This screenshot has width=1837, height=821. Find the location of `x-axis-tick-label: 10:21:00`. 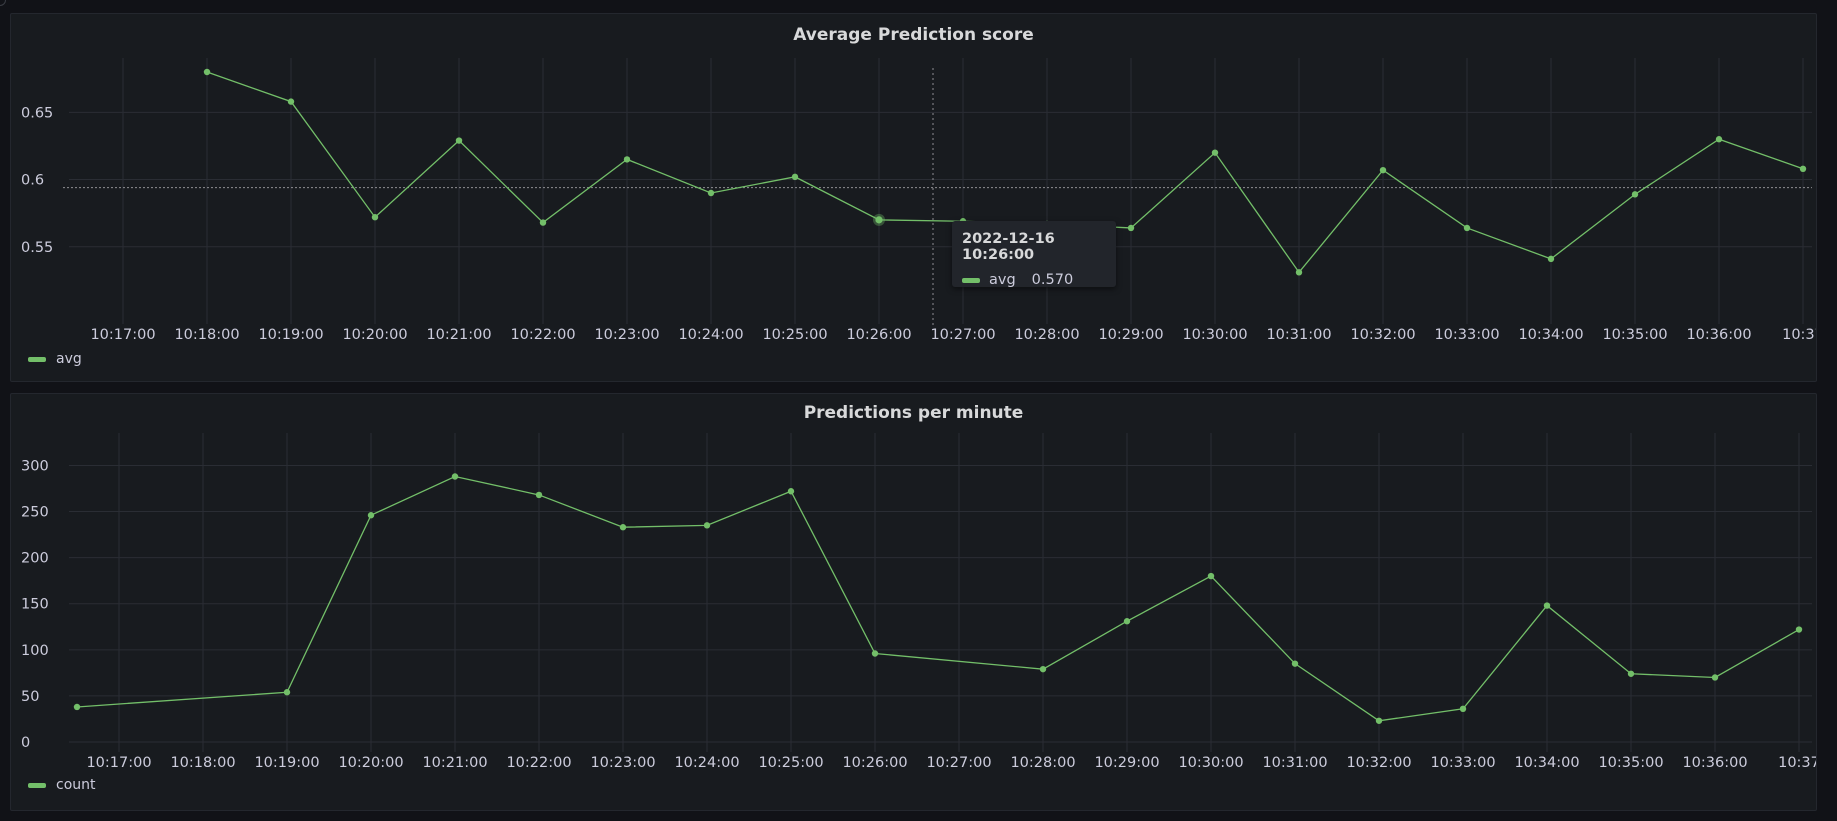

x-axis-tick-label: 10:21:00 is located at coordinates (458, 335).